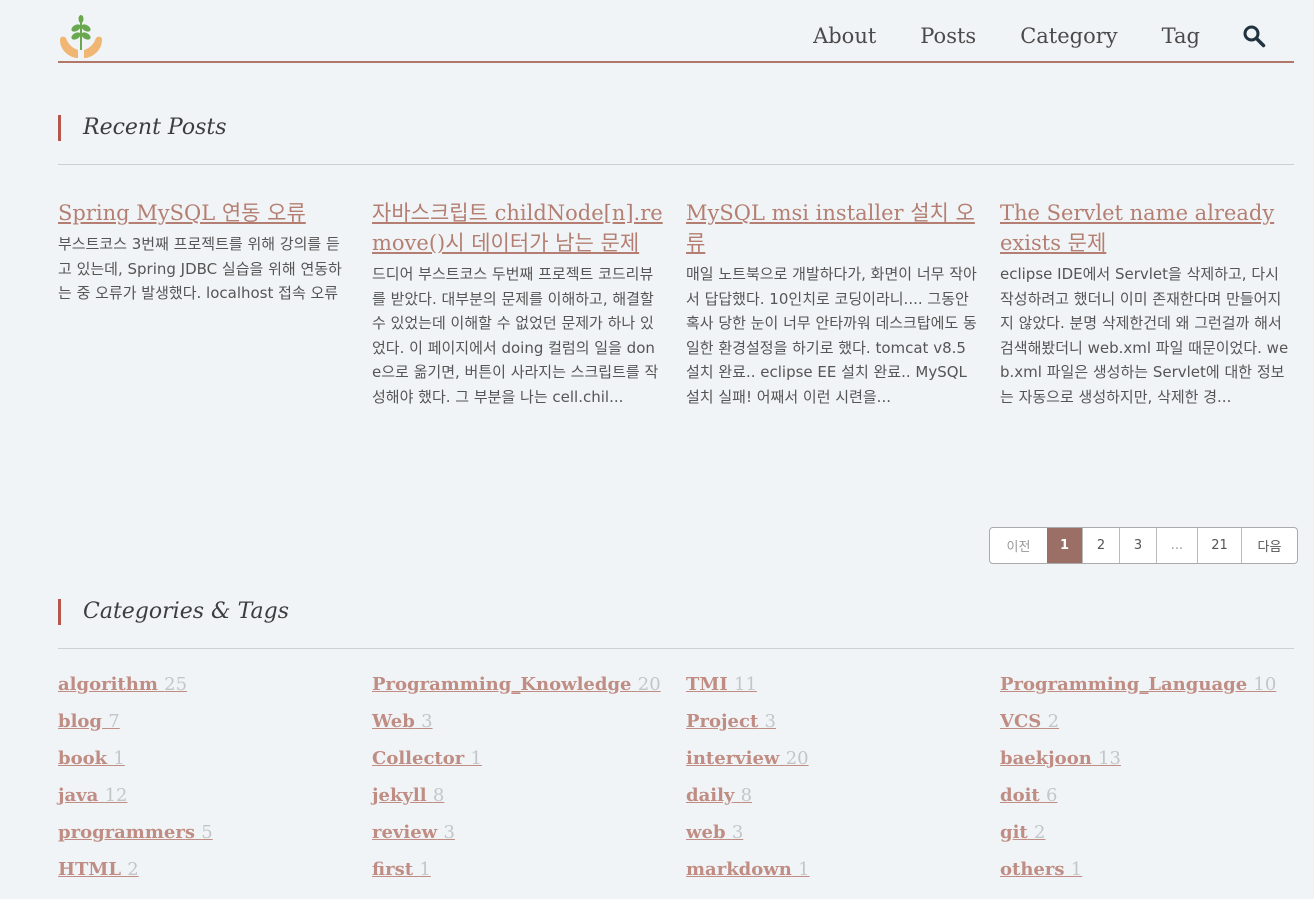  What do you see at coordinates (522, 727) in the screenshot?
I see `tag-link: Web 3` at bounding box center [522, 727].